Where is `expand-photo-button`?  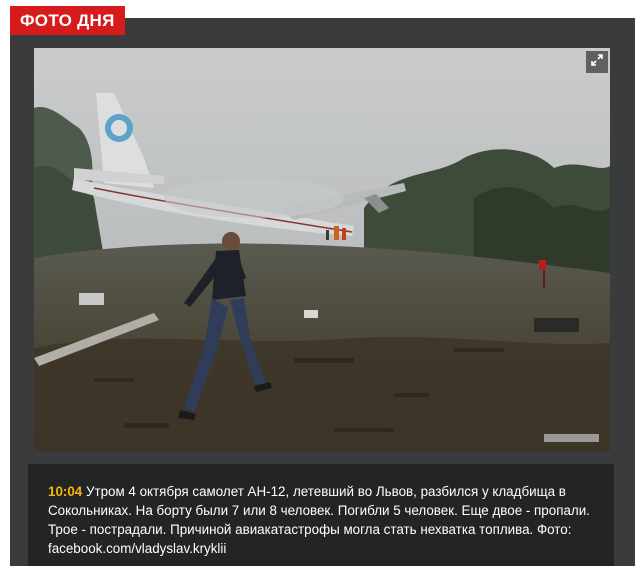 expand-photo-button is located at coordinates (597, 62).